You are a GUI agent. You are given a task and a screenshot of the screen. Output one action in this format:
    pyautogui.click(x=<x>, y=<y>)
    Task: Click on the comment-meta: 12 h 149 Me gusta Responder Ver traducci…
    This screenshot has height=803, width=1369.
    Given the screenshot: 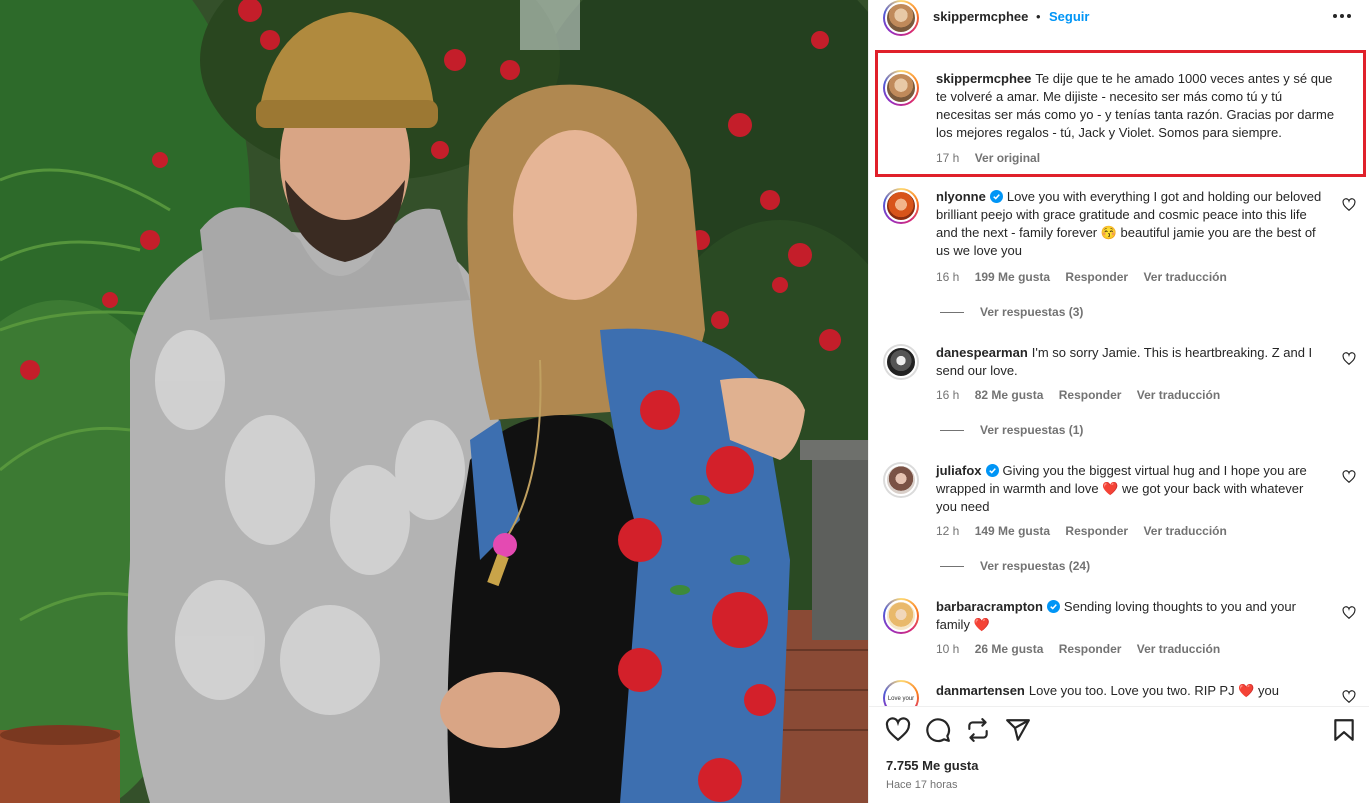 What is the action you would take?
    pyautogui.click(x=1087, y=531)
    